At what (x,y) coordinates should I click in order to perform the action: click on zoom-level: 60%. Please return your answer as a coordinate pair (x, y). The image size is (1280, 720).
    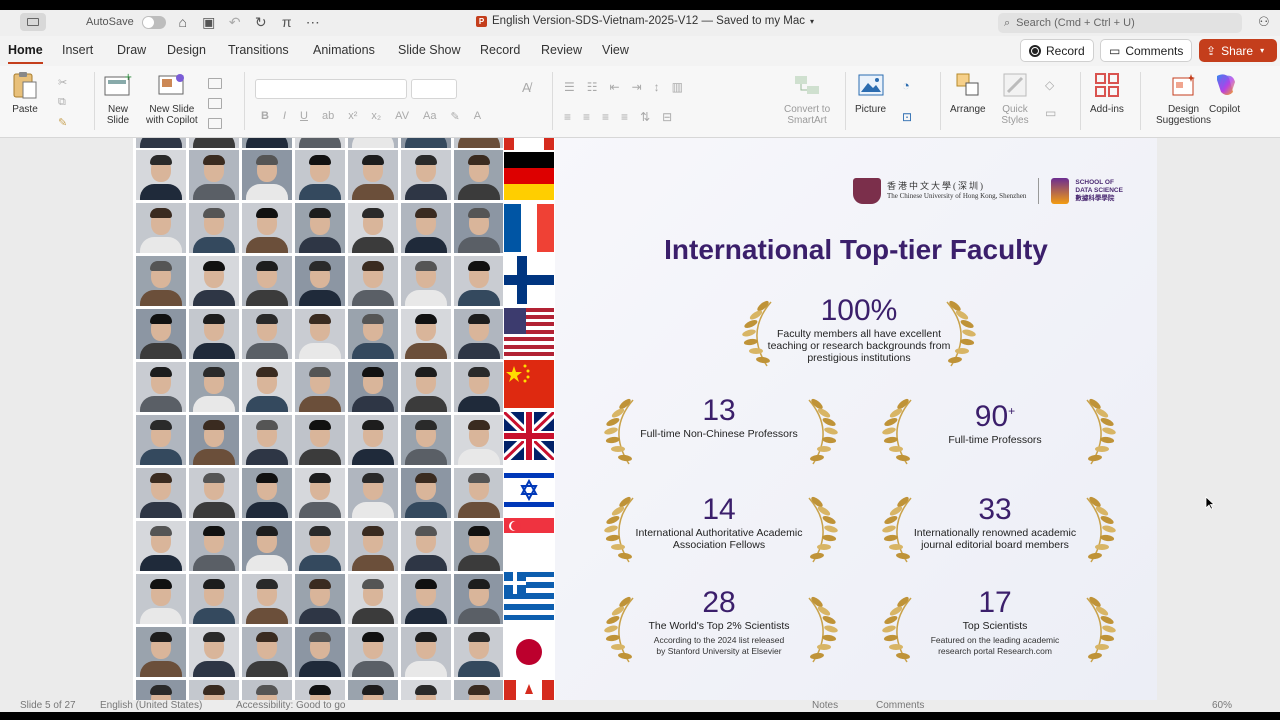
    Looking at the image, I should click on (1222, 705).